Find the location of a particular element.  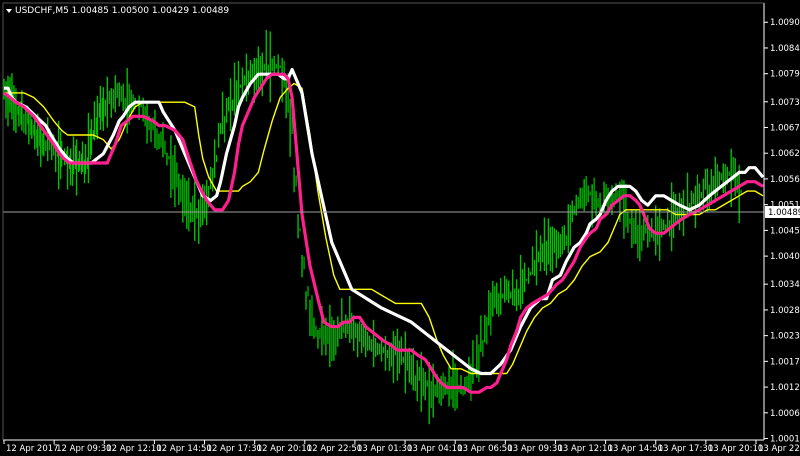

current-price-label: 1.00489 is located at coordinates (784, 213).